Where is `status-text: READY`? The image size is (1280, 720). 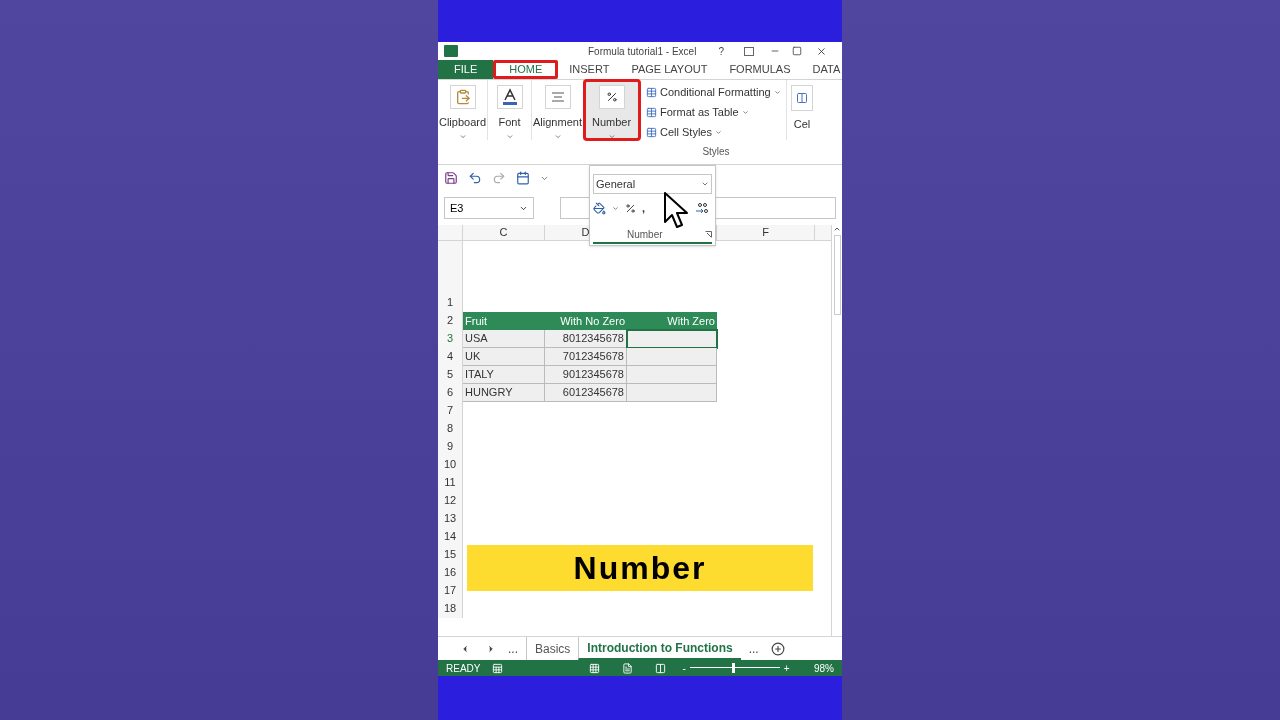 status-text: READY is located at coordinates (463, 668).